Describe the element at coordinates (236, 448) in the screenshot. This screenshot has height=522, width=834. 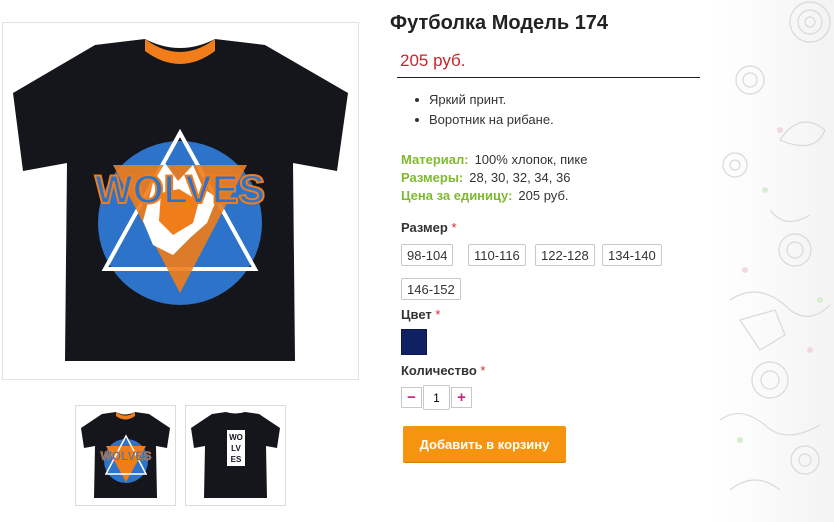
I see `back-print-line-2: LV` at that location.